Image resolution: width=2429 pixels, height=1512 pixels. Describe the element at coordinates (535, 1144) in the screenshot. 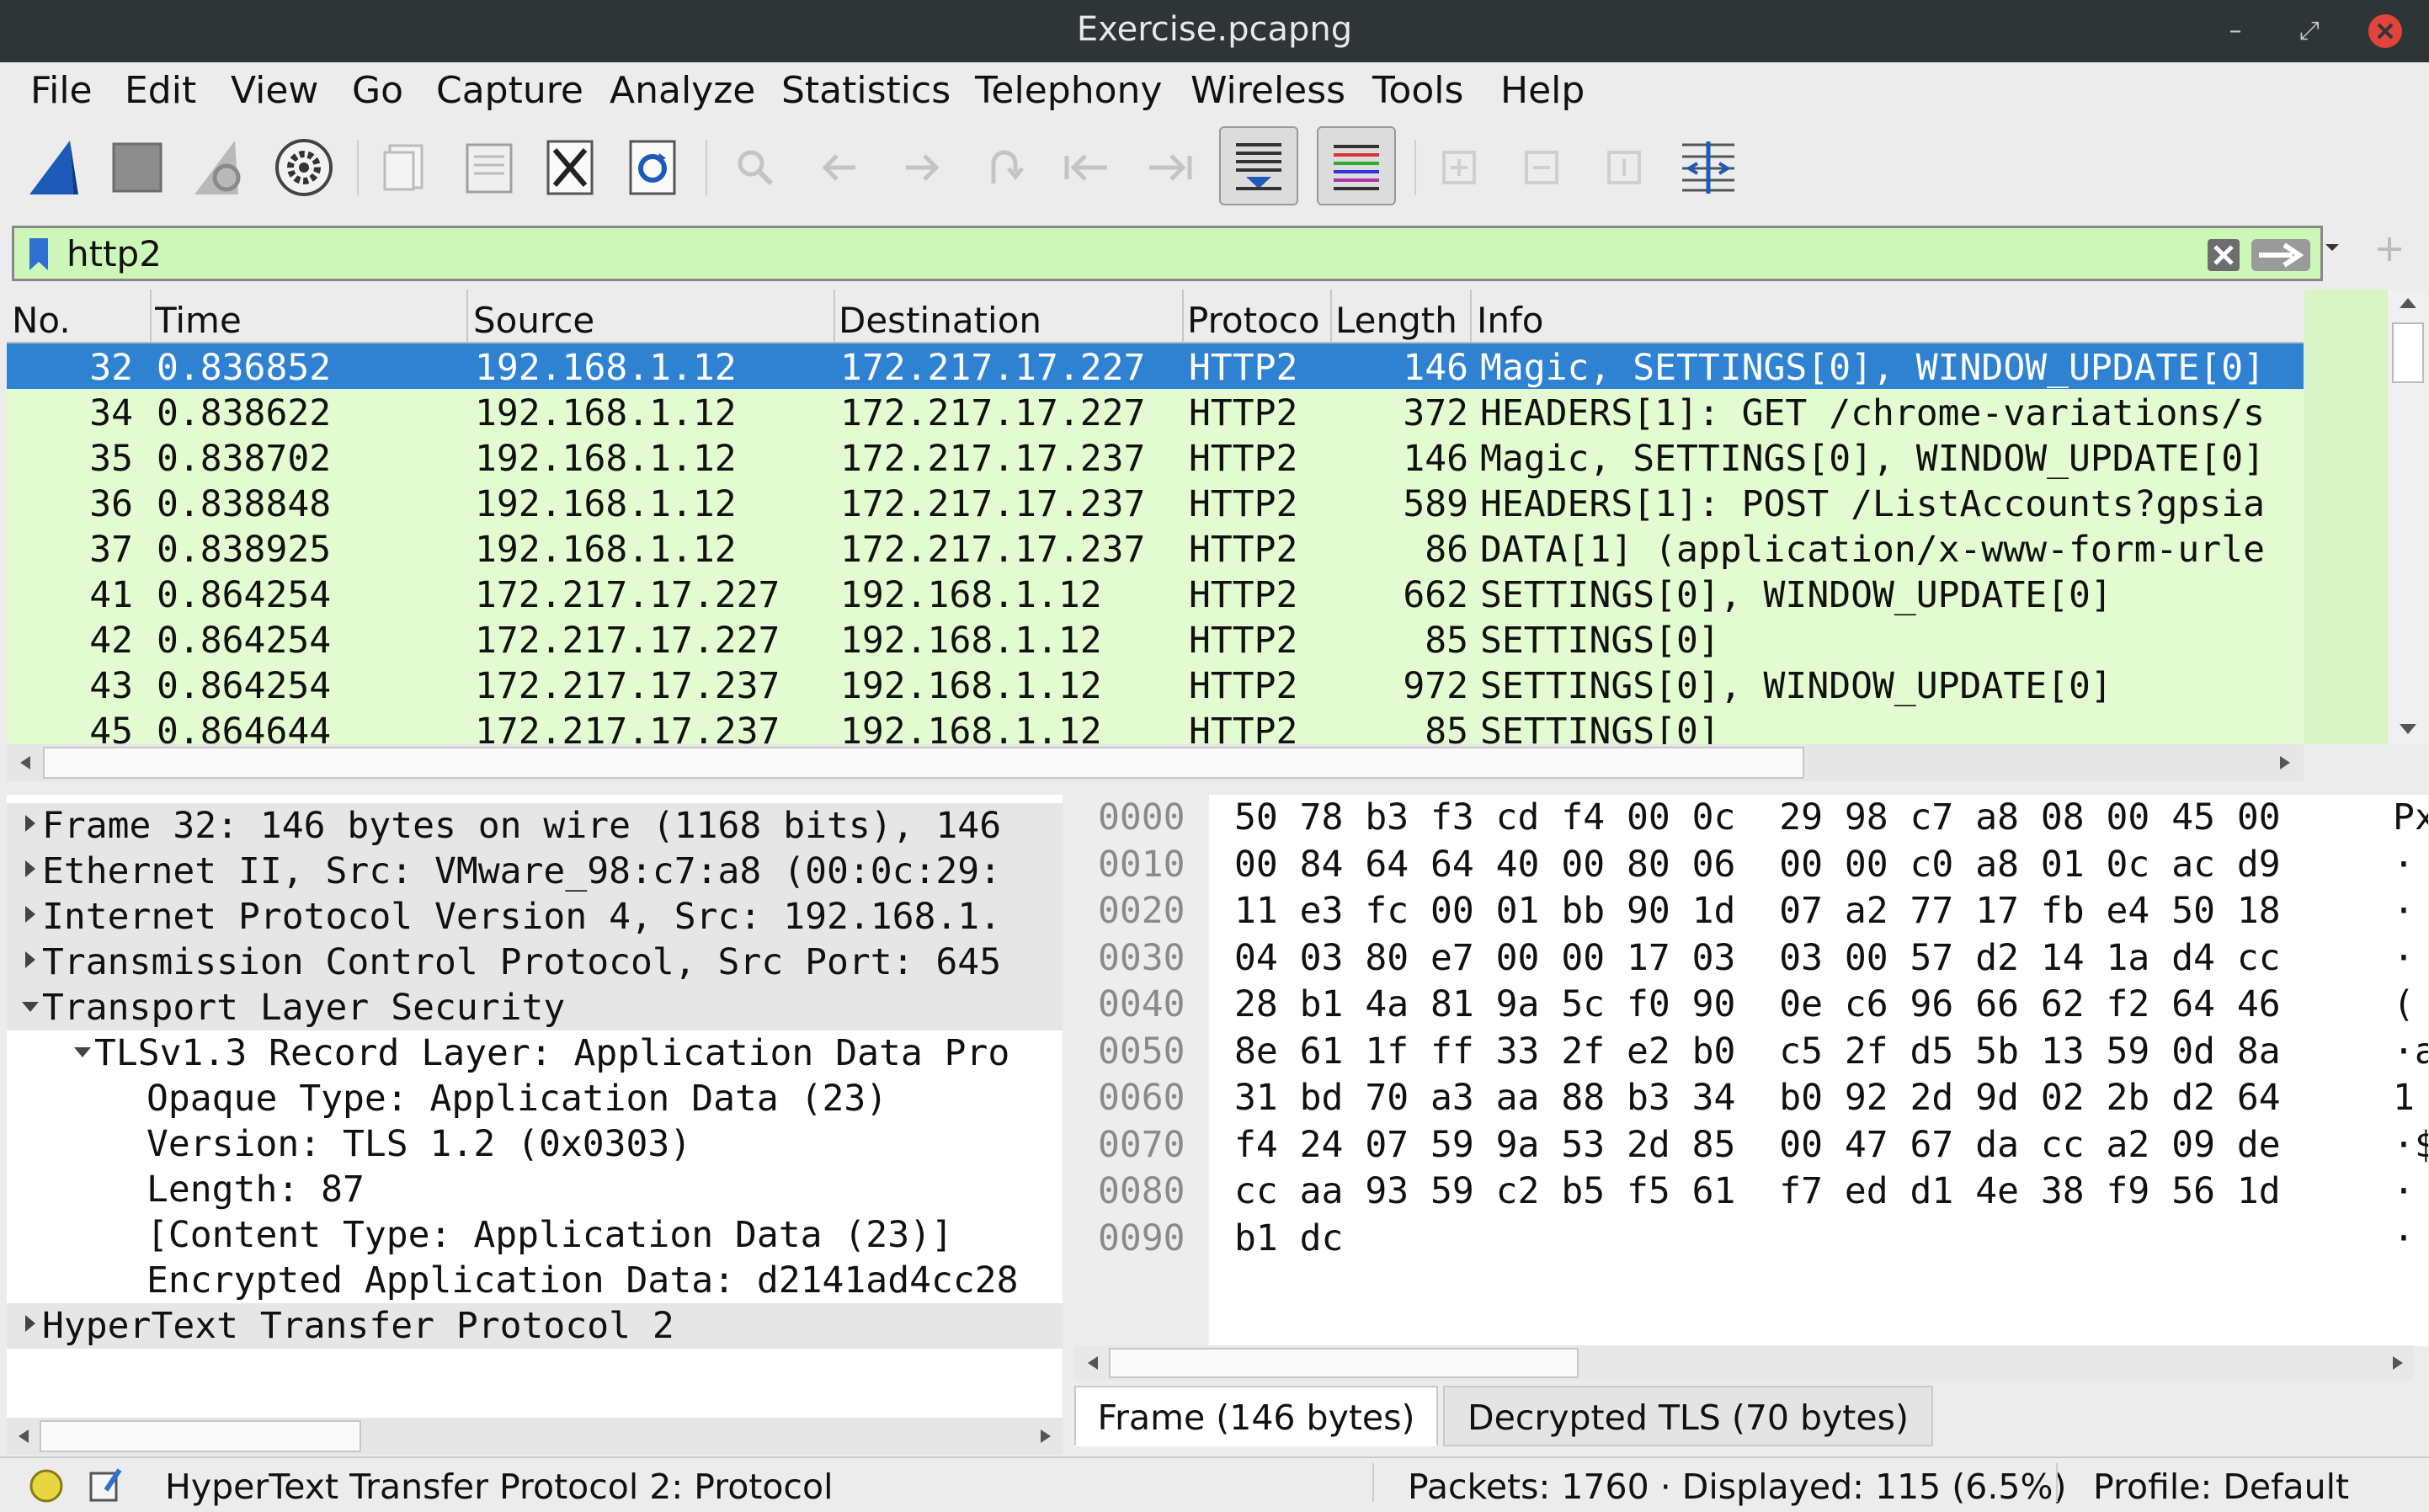

I see `detail-tree-item: Version: TLS 1.2 (0x0303)` at that location.